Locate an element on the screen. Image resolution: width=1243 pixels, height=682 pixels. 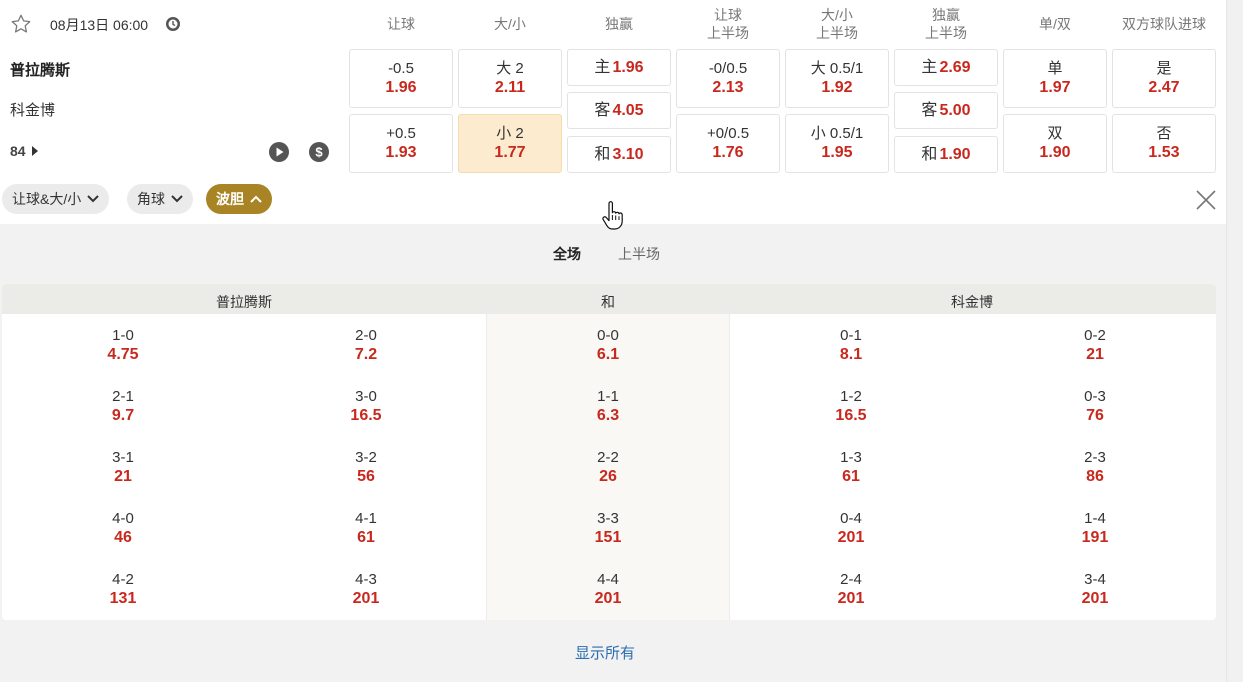
odds-cell-moneyline-home: 主 1.96 is located at coordinates (619, 67).